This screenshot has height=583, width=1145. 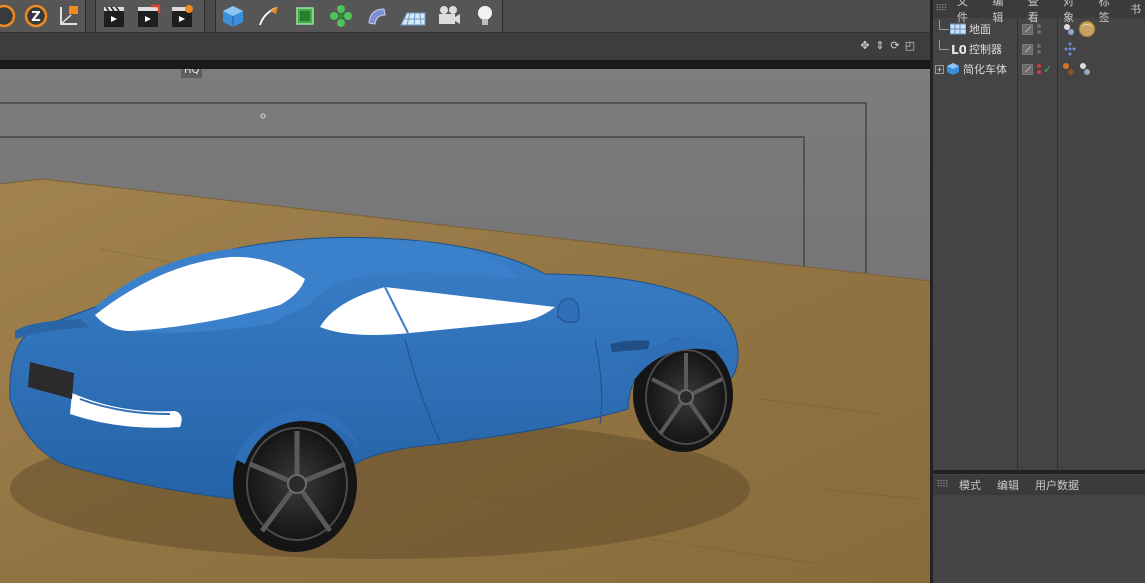 I want to click on main-toolbar: Z, so click(x=465, y=16).